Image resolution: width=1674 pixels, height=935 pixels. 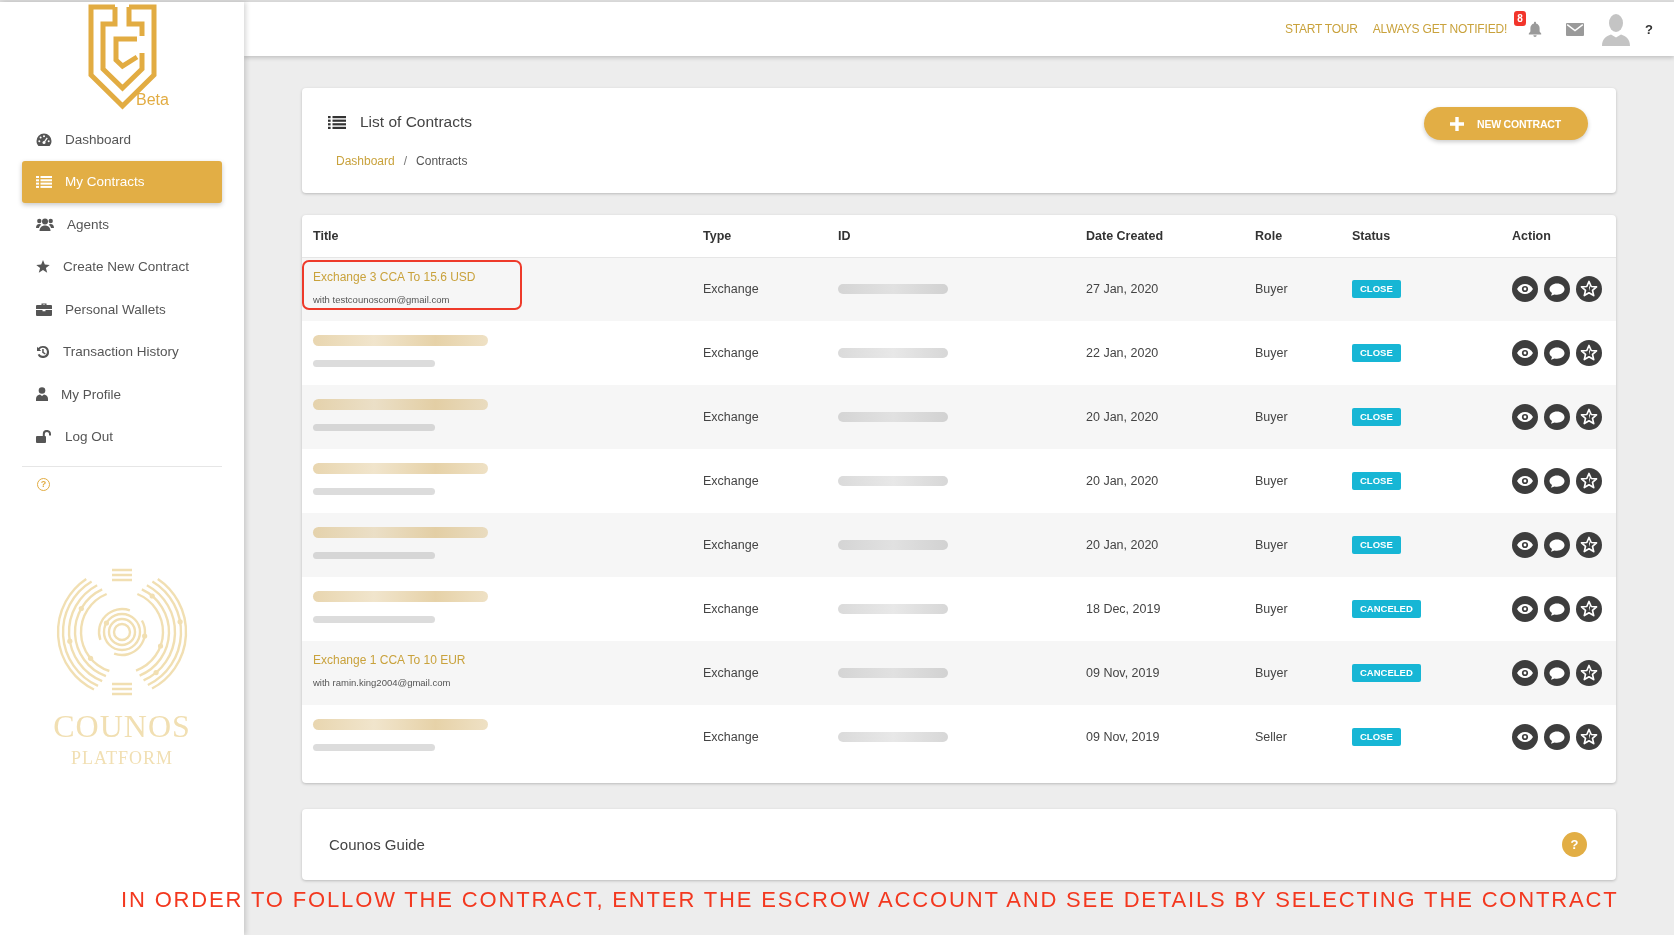 I want to click on open-padlock-icon, so click(x=44, y=437).